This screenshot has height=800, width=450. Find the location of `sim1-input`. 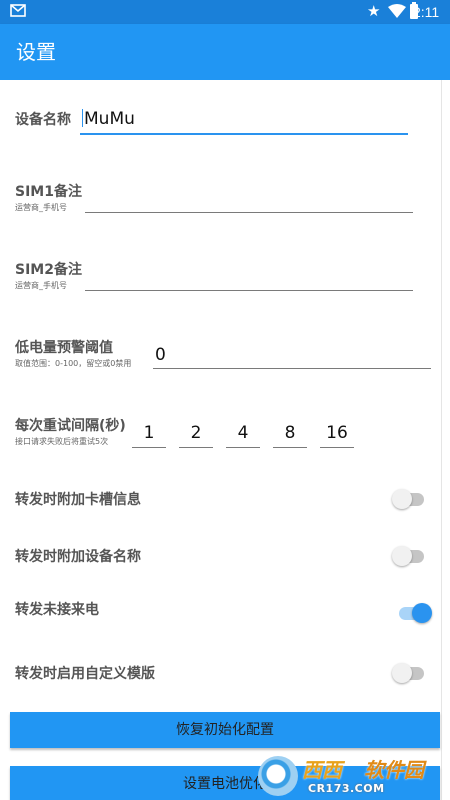

sim1-input is located at coordinates (249, 201).